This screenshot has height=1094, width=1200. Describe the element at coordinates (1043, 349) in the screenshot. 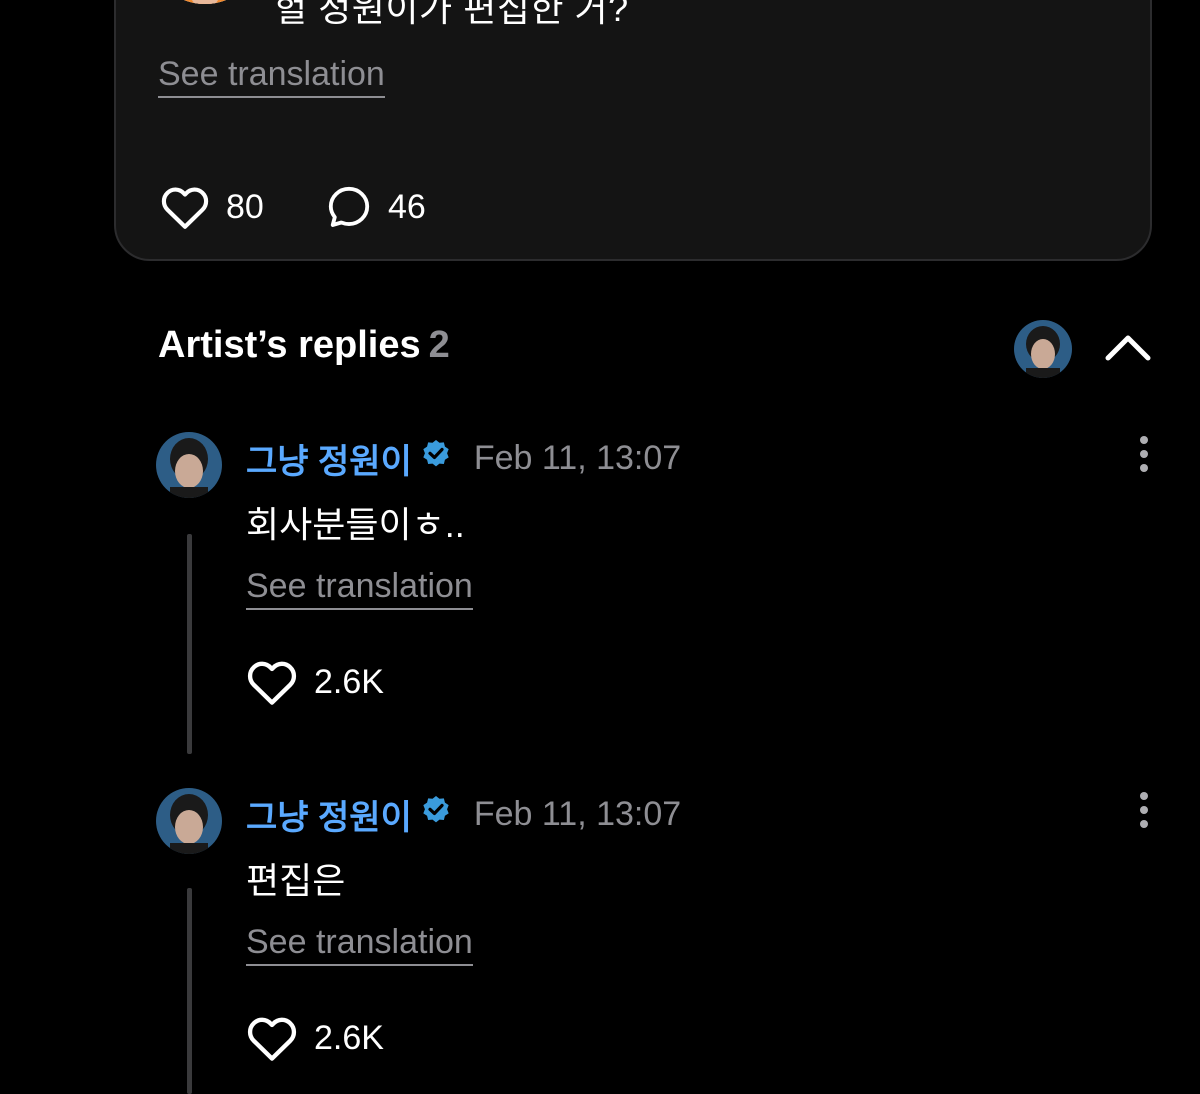

I see `artist-avatar` at that location.